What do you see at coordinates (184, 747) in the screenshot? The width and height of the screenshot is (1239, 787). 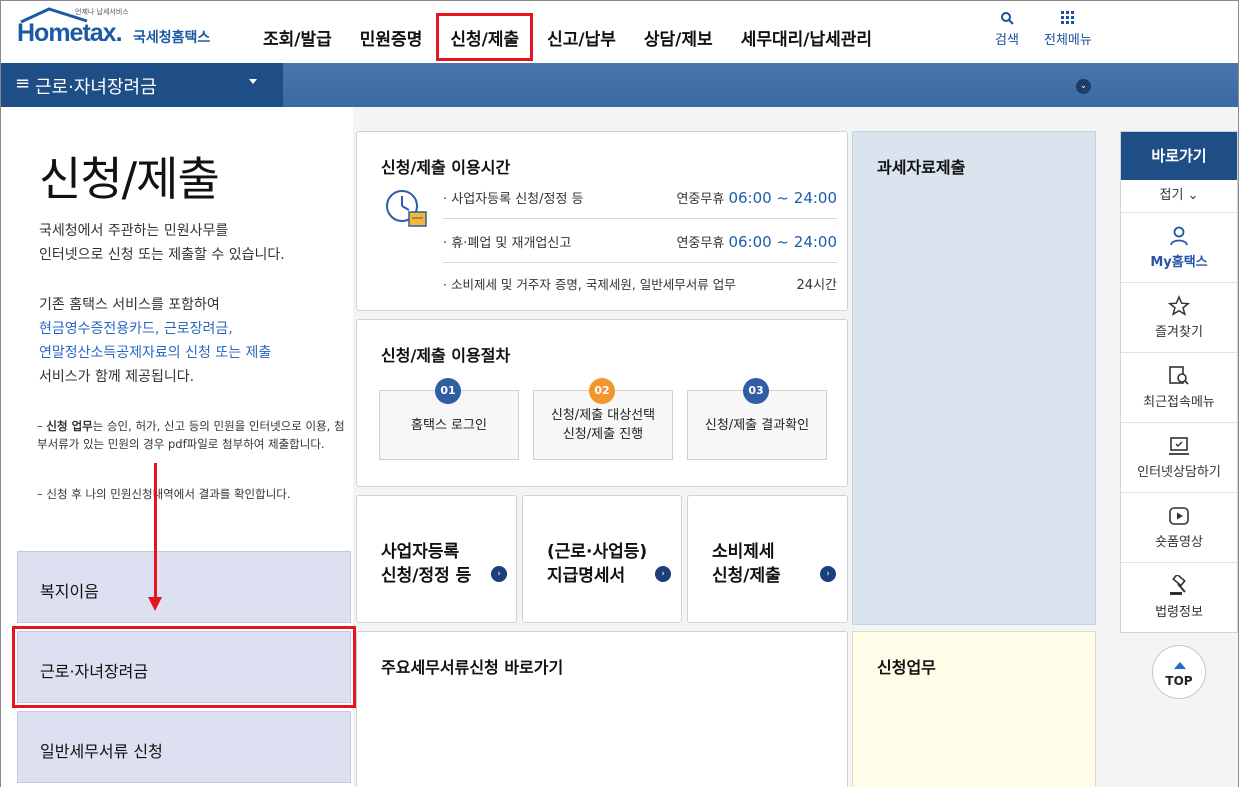 I see `side-menu-general-documents: 일반세무서류 신청` at bounding box center [184, 747].